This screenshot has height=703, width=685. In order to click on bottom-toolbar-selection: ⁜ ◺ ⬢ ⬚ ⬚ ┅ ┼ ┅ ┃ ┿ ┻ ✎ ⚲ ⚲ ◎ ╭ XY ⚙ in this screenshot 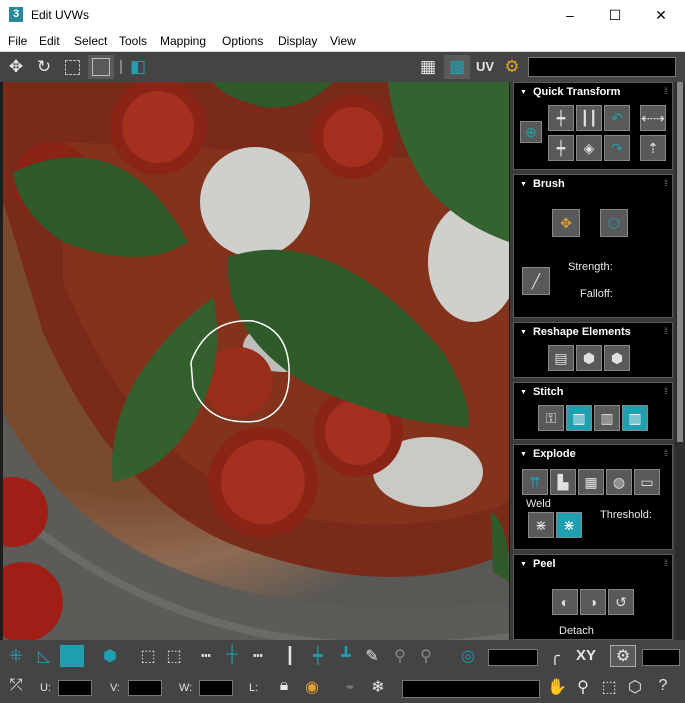, I will do `click(342, 657)`.